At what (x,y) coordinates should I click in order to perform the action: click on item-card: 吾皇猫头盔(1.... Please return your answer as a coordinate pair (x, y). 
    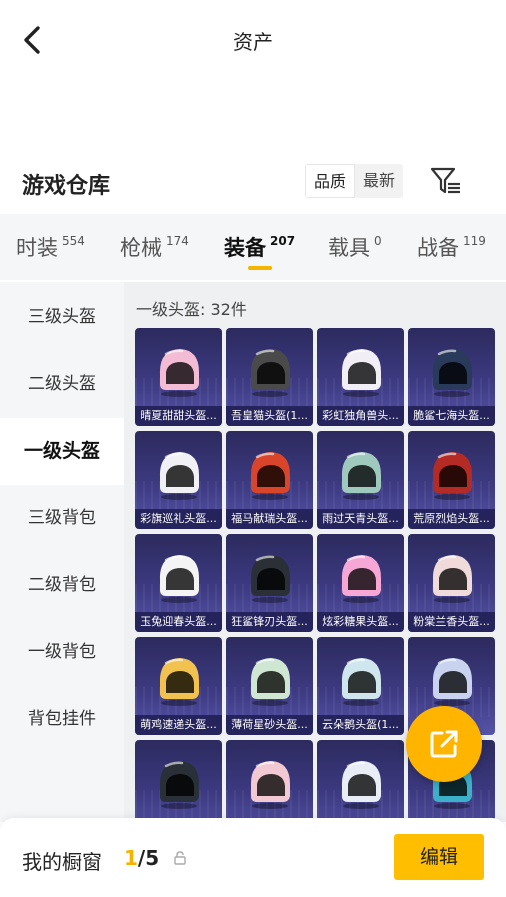
    Looking at the image, I should click on (269, 377).